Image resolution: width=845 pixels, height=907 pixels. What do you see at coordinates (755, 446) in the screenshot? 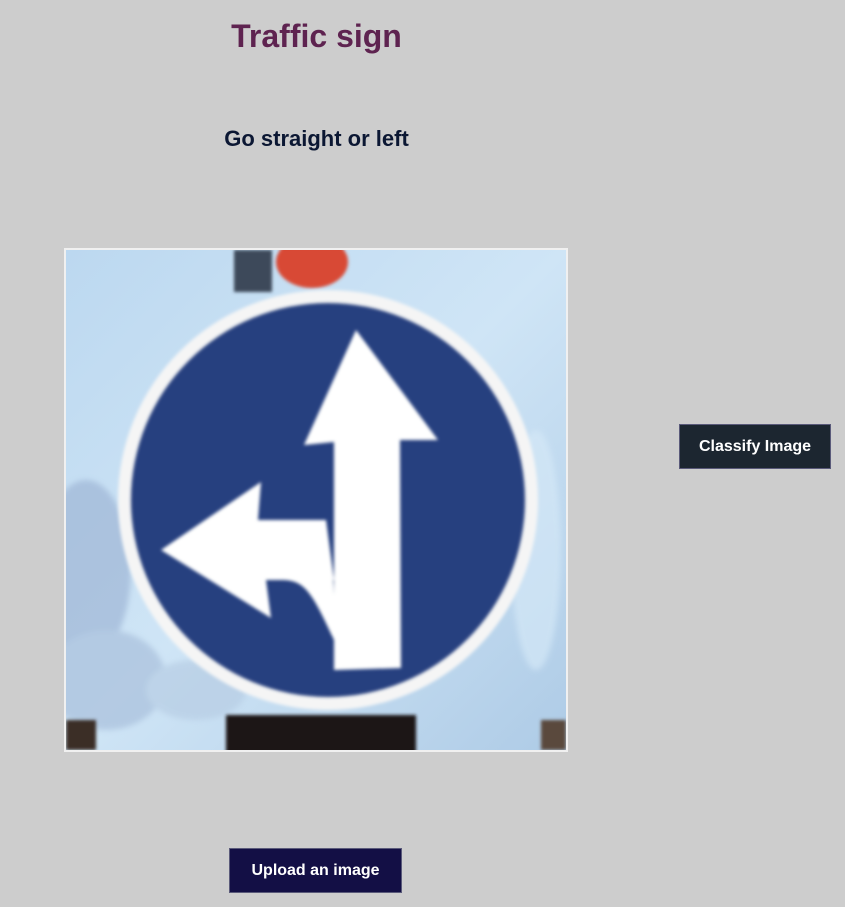
I see `classify-image-button: Classify Image` at bounding box center [755, 446].